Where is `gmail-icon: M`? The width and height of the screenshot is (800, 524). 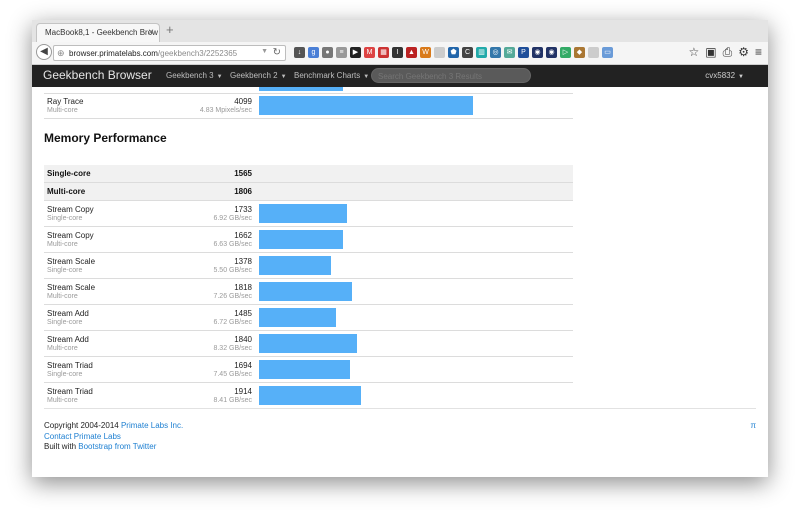 gmail-icon: M is located at coordinates (369, 52).